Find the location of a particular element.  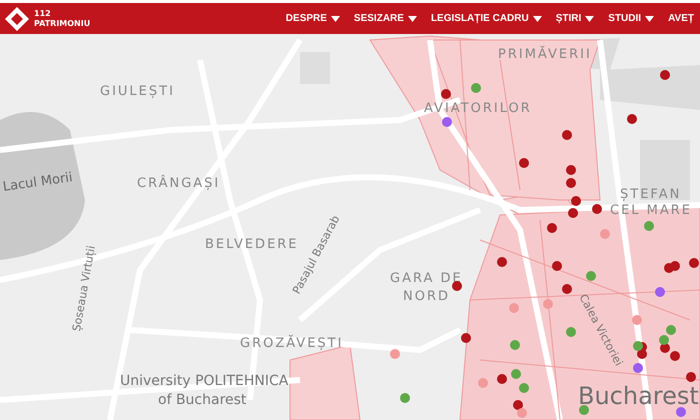

map-label: of Bucharest is located at coordinates (202, 400).